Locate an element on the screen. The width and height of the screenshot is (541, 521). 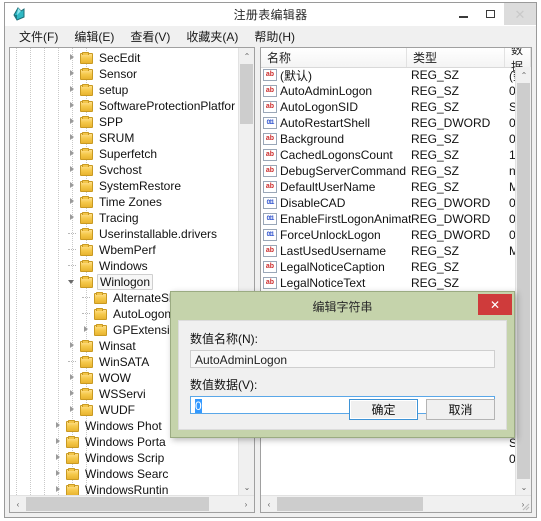
table-row: ab0 is located at coordinates (388, 459).